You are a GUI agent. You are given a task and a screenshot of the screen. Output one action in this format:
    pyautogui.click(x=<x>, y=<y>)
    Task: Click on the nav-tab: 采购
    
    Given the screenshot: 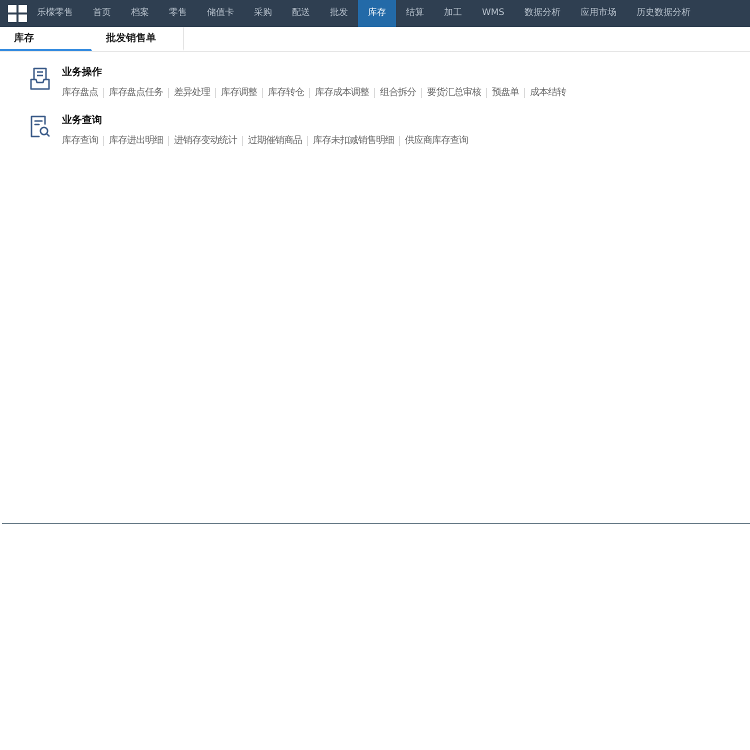 What is the action you would take?
    pyautogui.click(x=263, y=13)
    